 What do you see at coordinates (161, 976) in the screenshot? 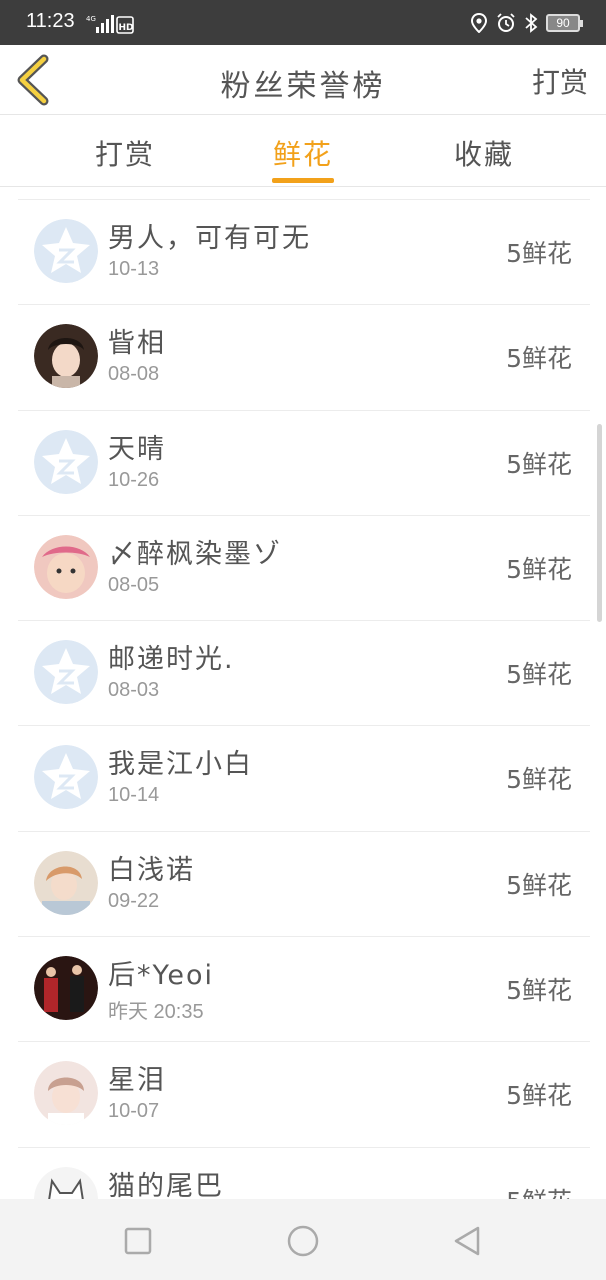
I see `fan-name: 后*Yeoi` at bounding box center [161, 976].